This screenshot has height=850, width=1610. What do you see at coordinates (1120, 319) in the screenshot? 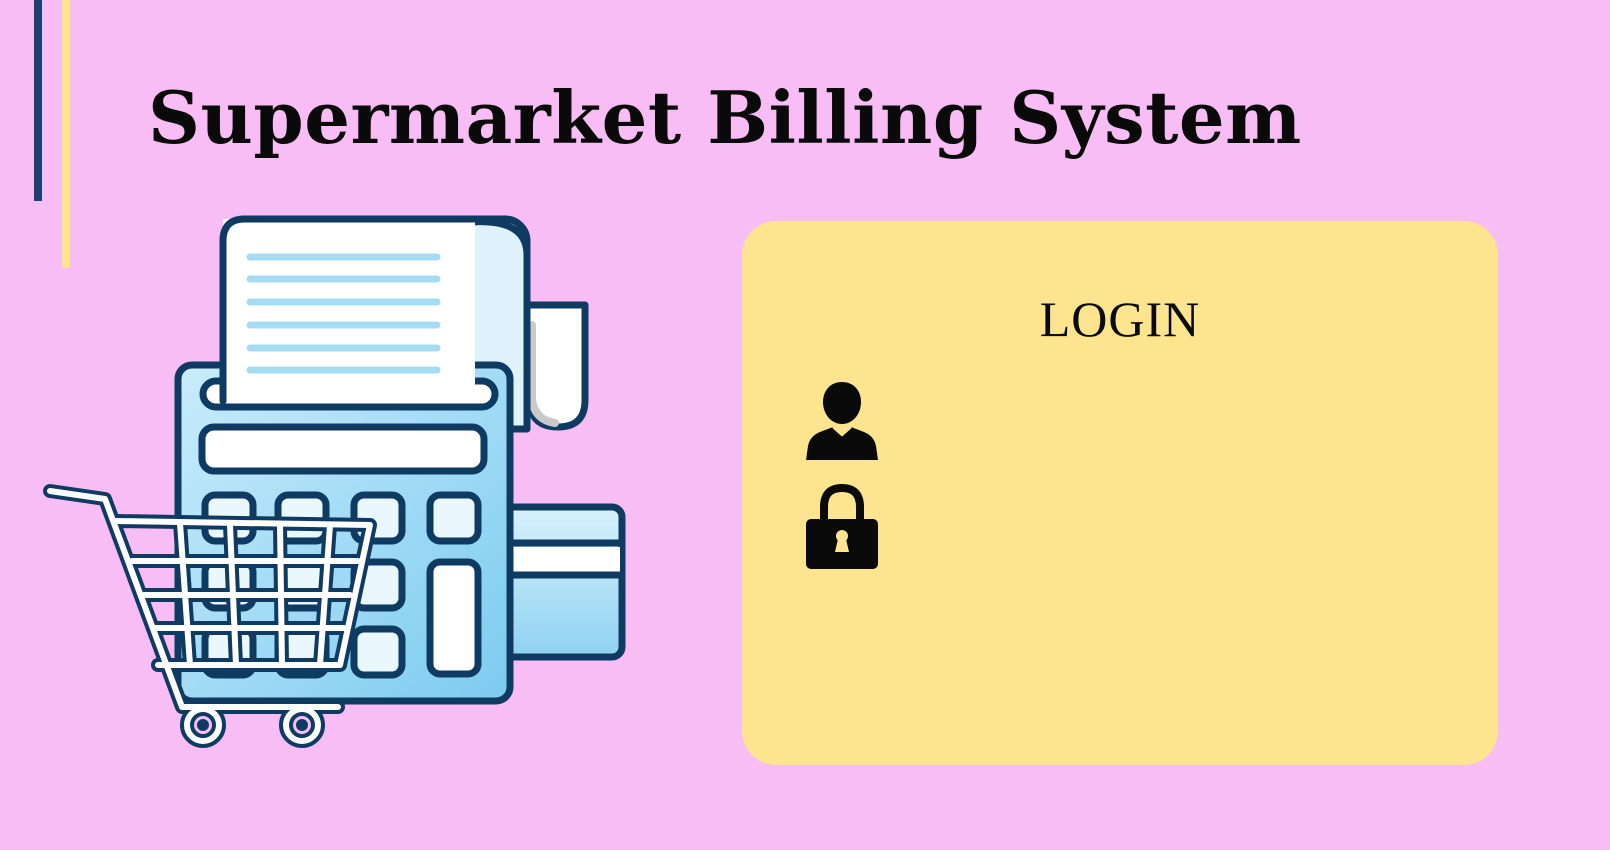
I see `login-heading: LOGIN` at bounding box center [1120, 319].